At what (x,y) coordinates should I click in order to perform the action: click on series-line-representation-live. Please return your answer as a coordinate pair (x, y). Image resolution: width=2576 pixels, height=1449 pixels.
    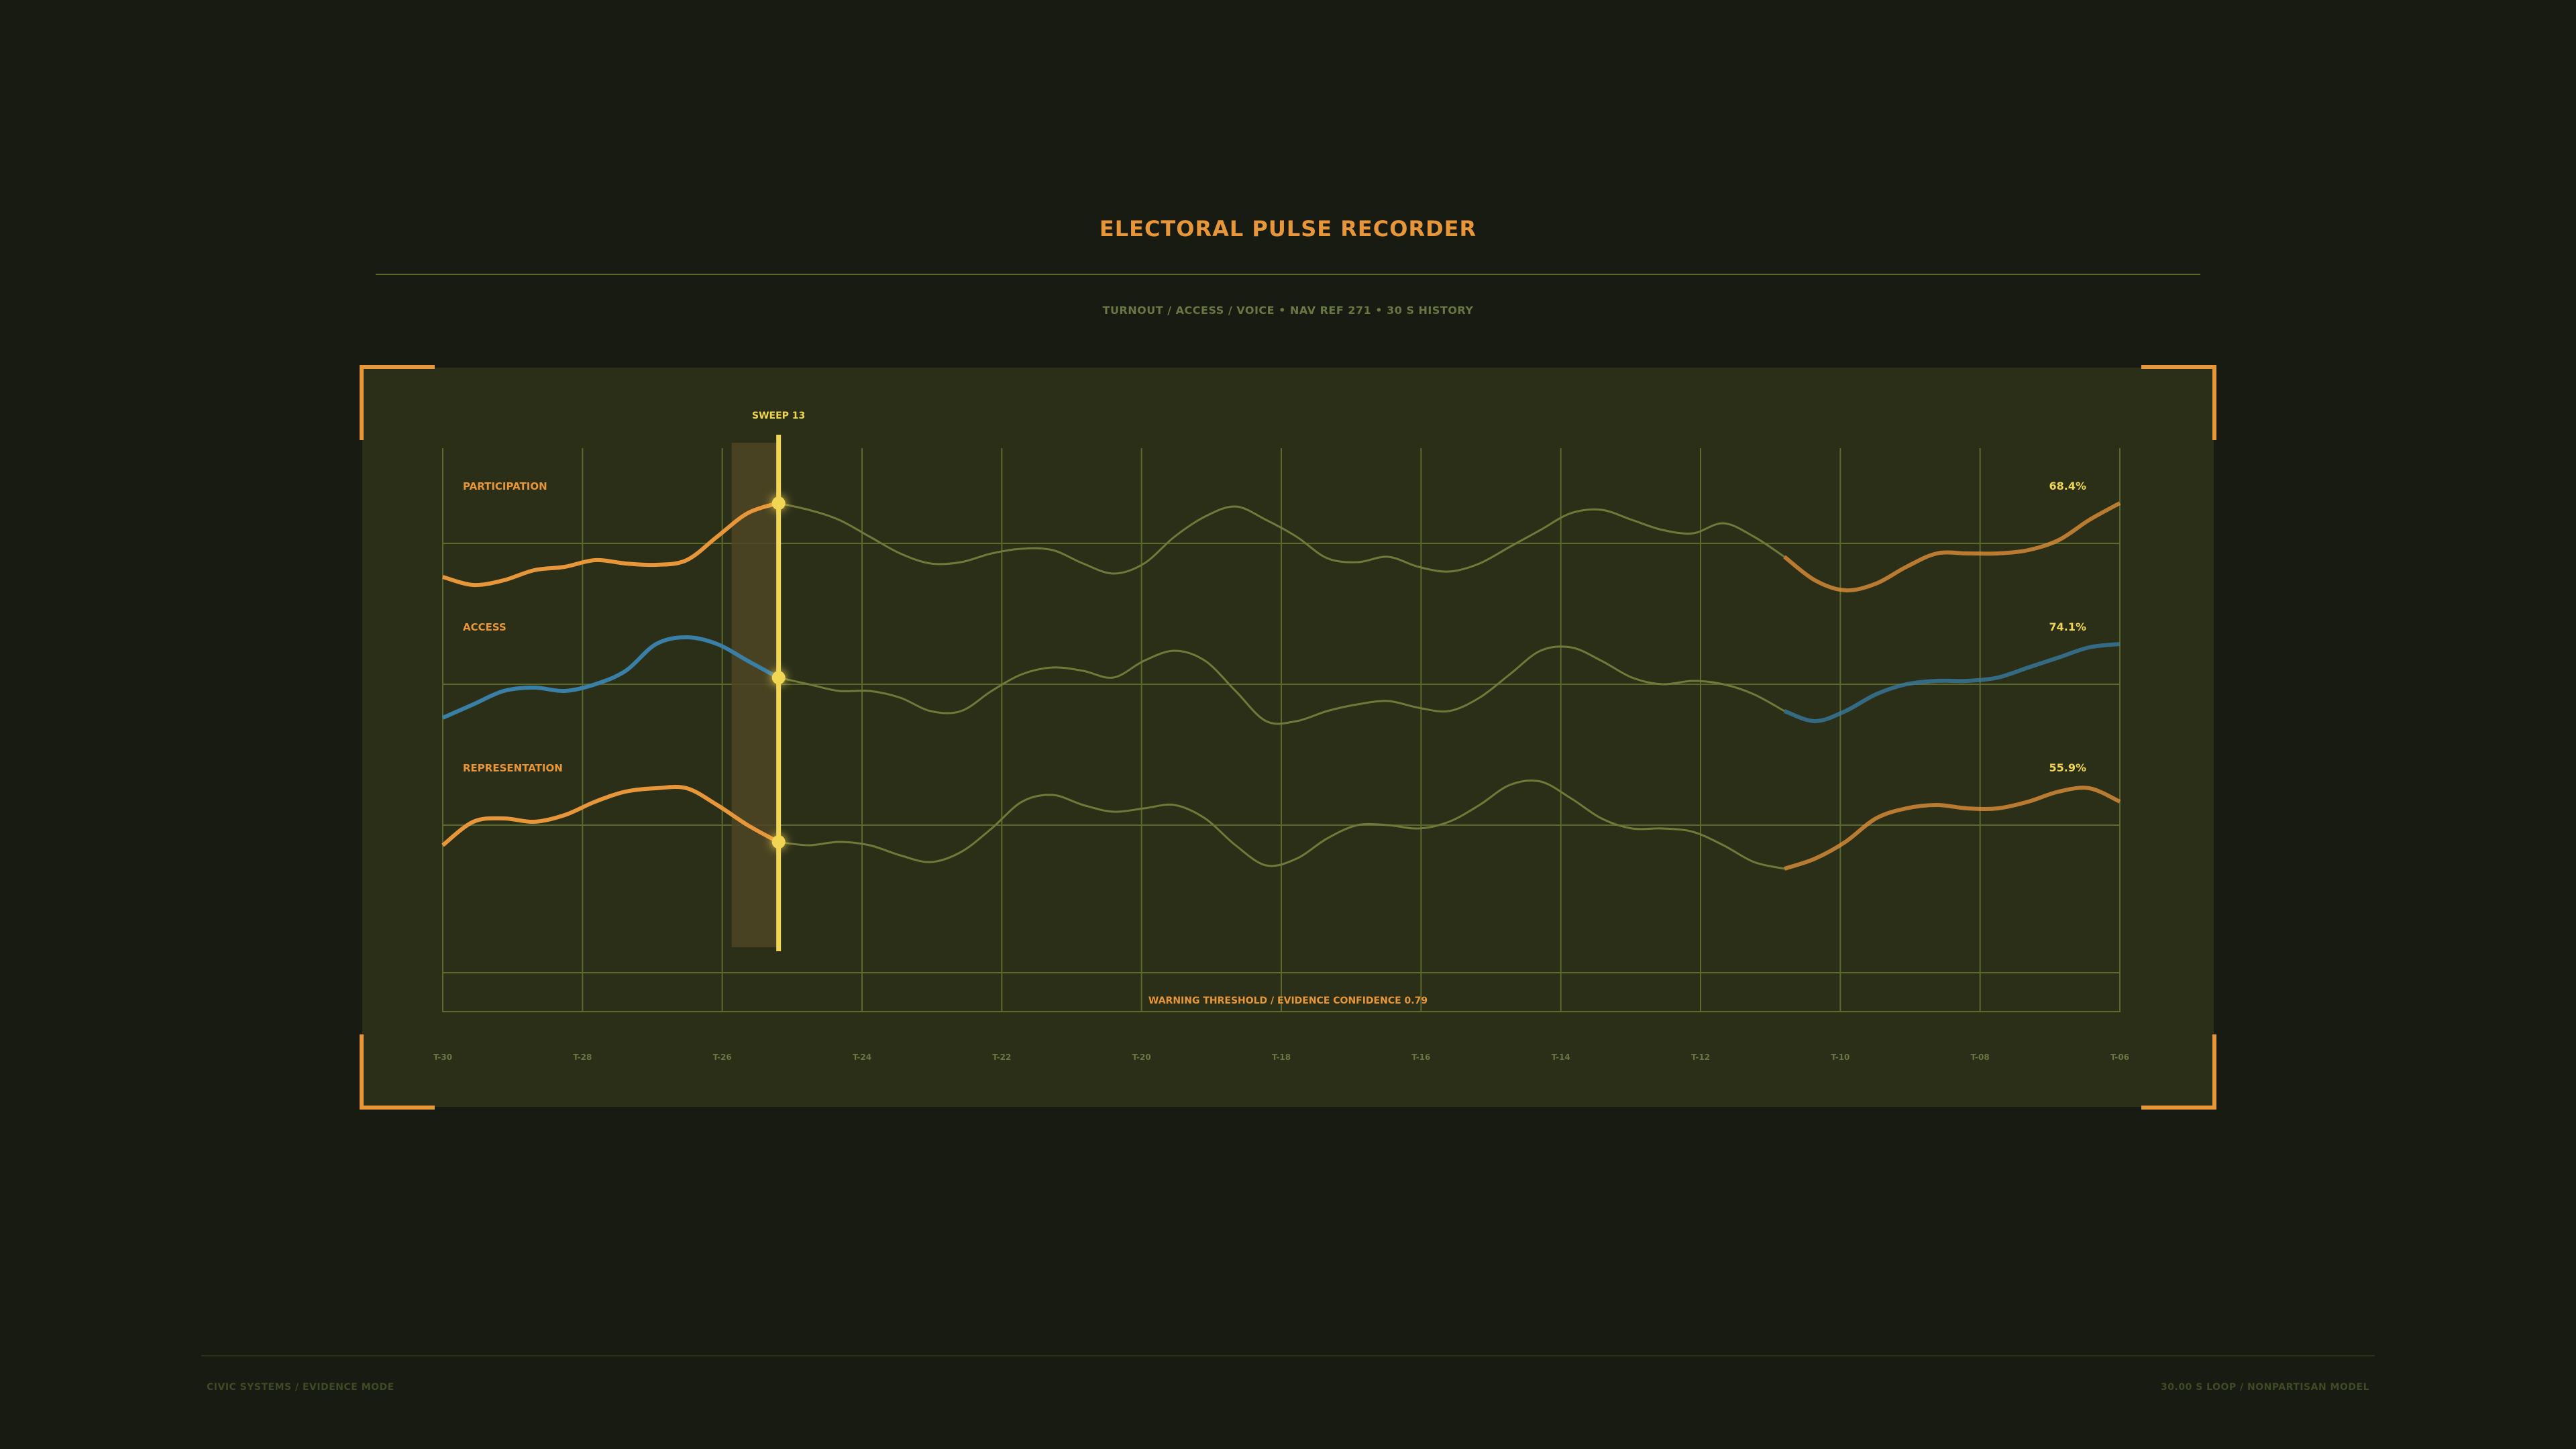
    Looking at the image, I should click on (612, 815).